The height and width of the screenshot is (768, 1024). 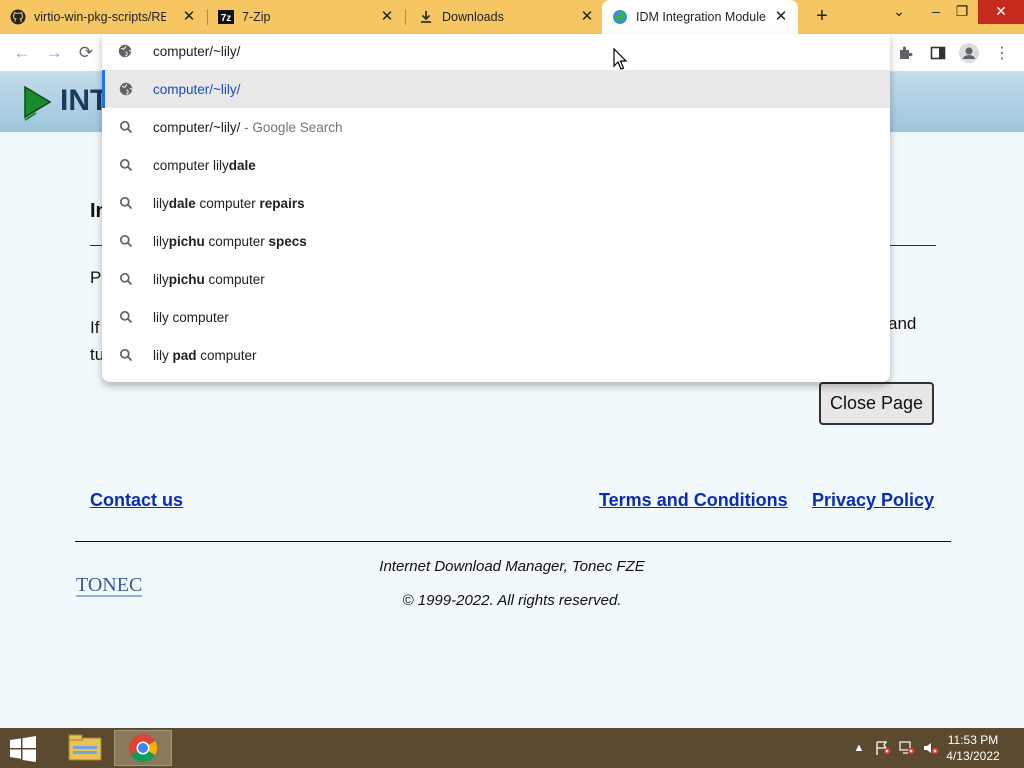 What do you see at coordinates (18, 17) in the screenshot?
I see `github-icon` at bounding box center [18, 17].